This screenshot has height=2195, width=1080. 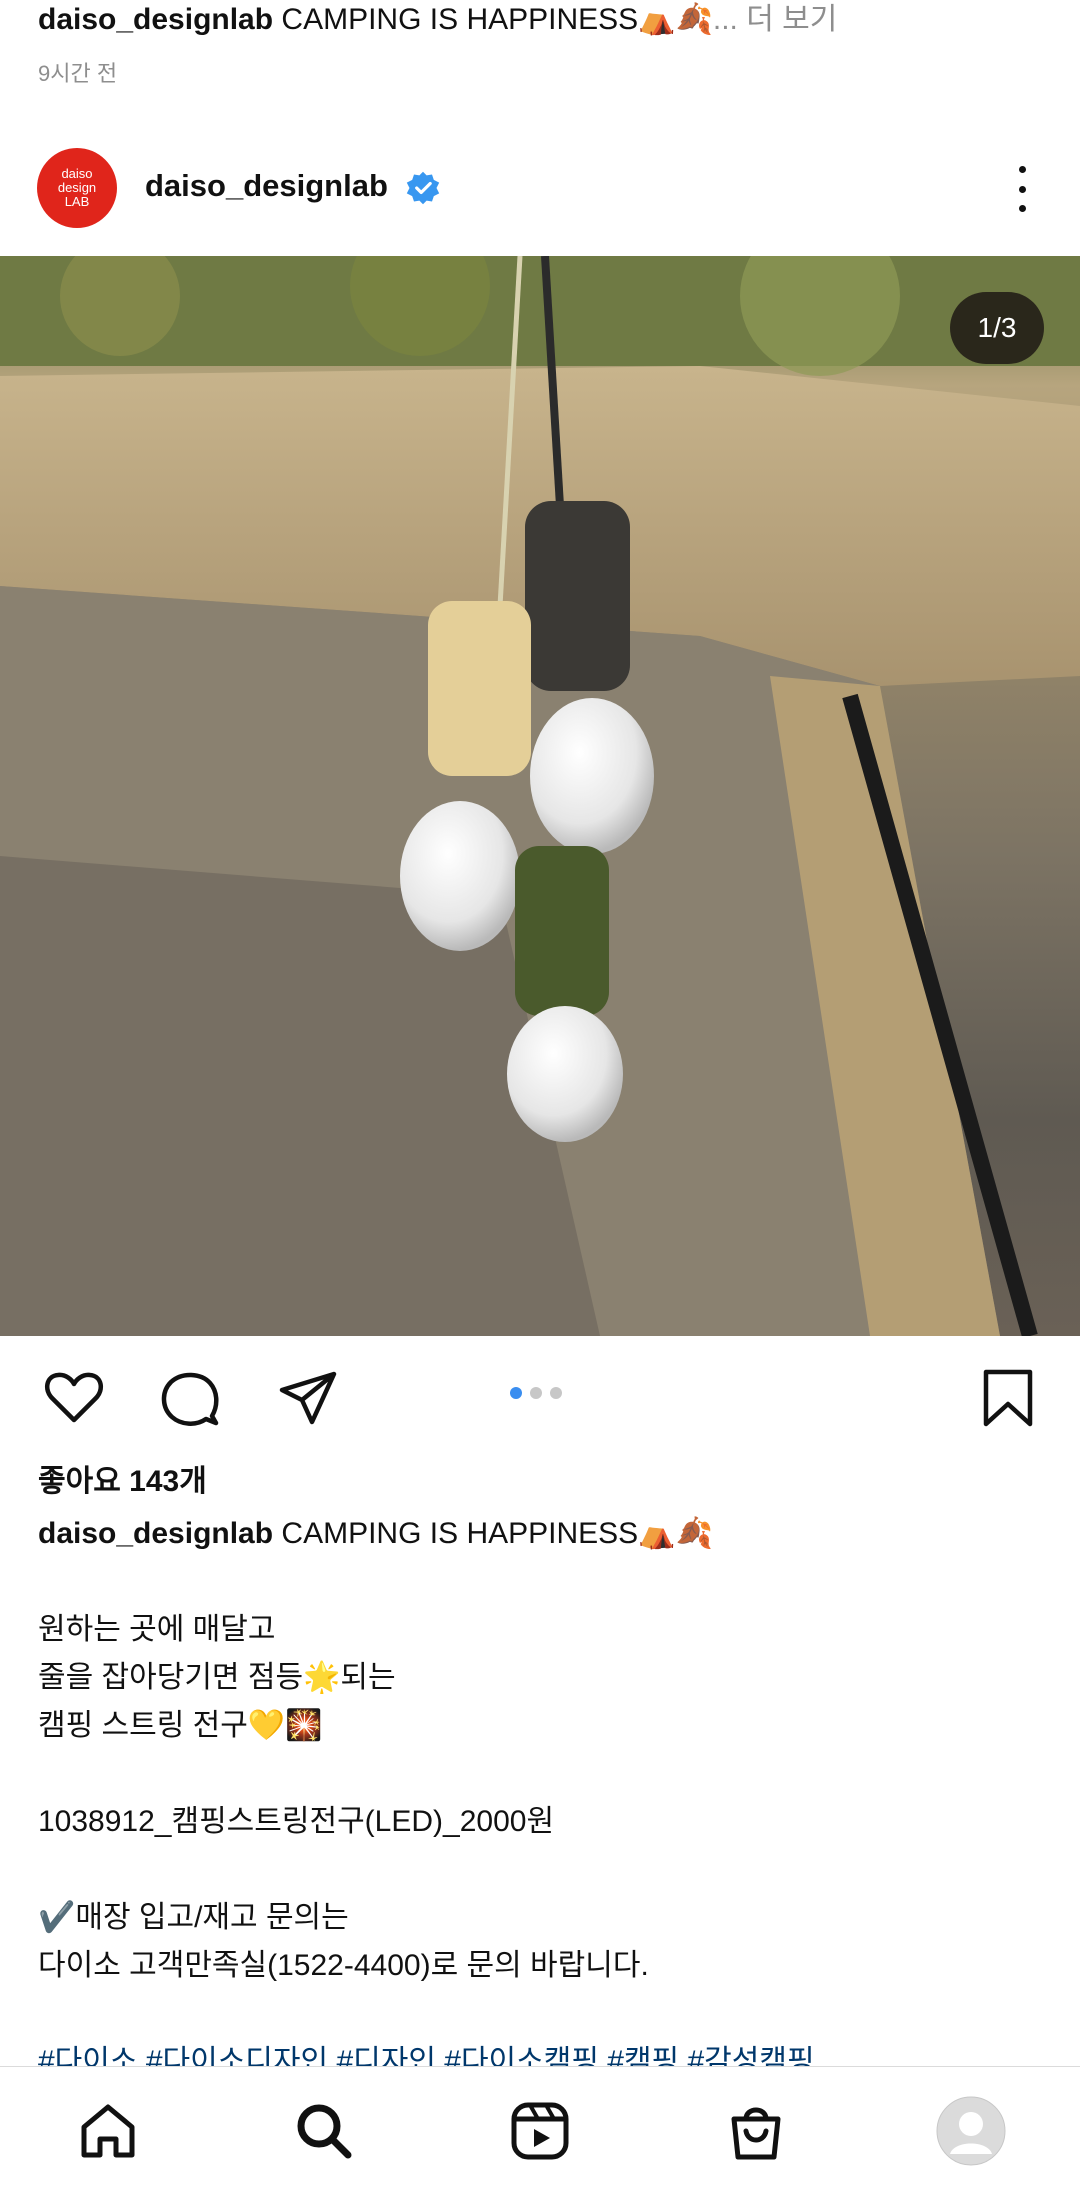 What do you see at coordinates (122, 1478) in the screenshot?
I see `likes-count: 좋아요 143개` at bounding box center [122, 1478].